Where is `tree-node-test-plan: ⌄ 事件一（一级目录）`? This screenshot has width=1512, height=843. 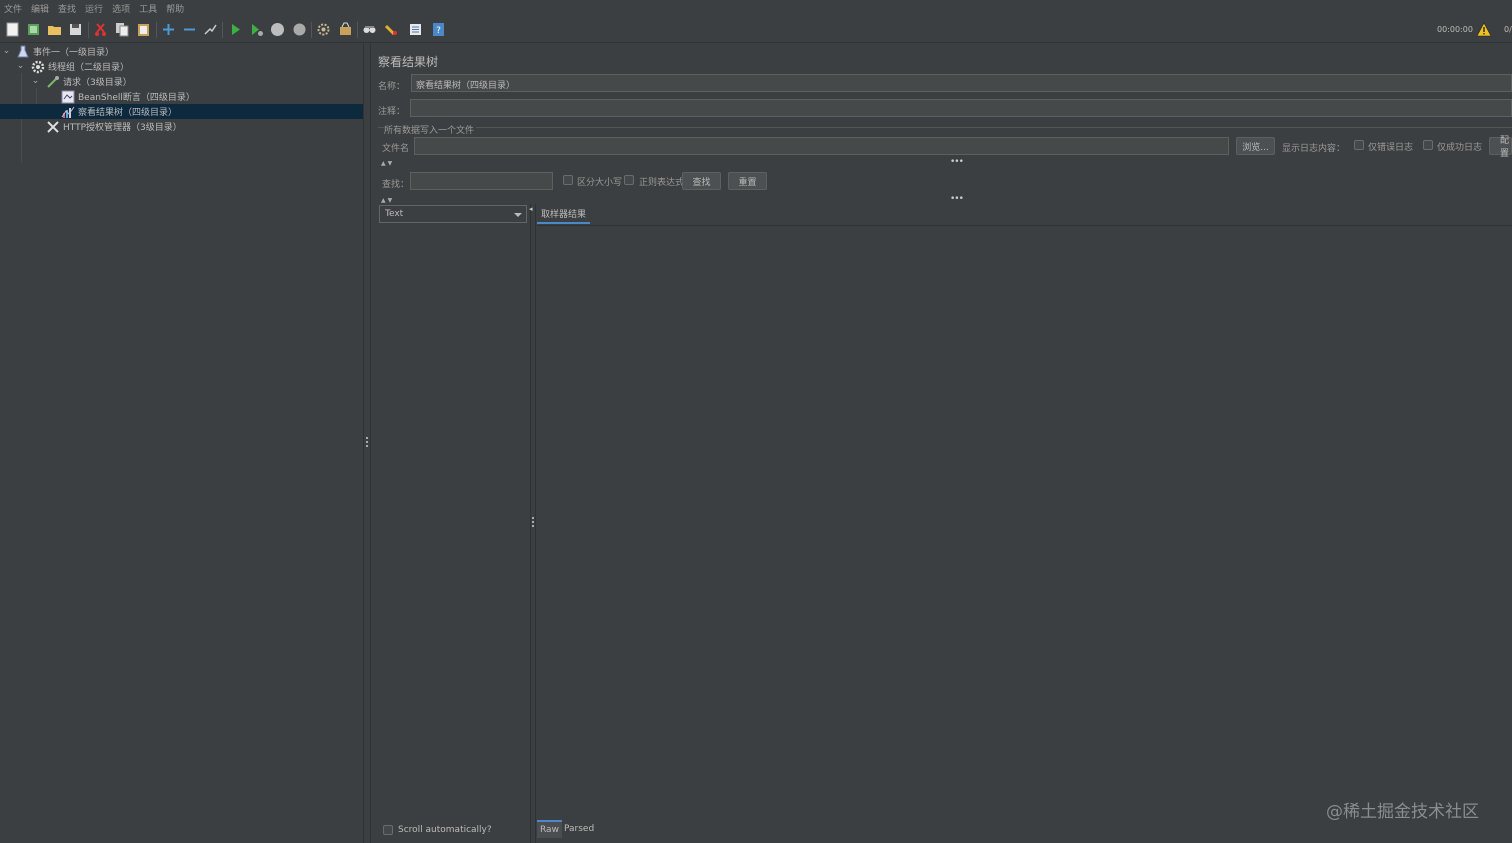
tree-node-test-plan: ⌄ 事件一（一级目录） is located at coordinates (181, 51).